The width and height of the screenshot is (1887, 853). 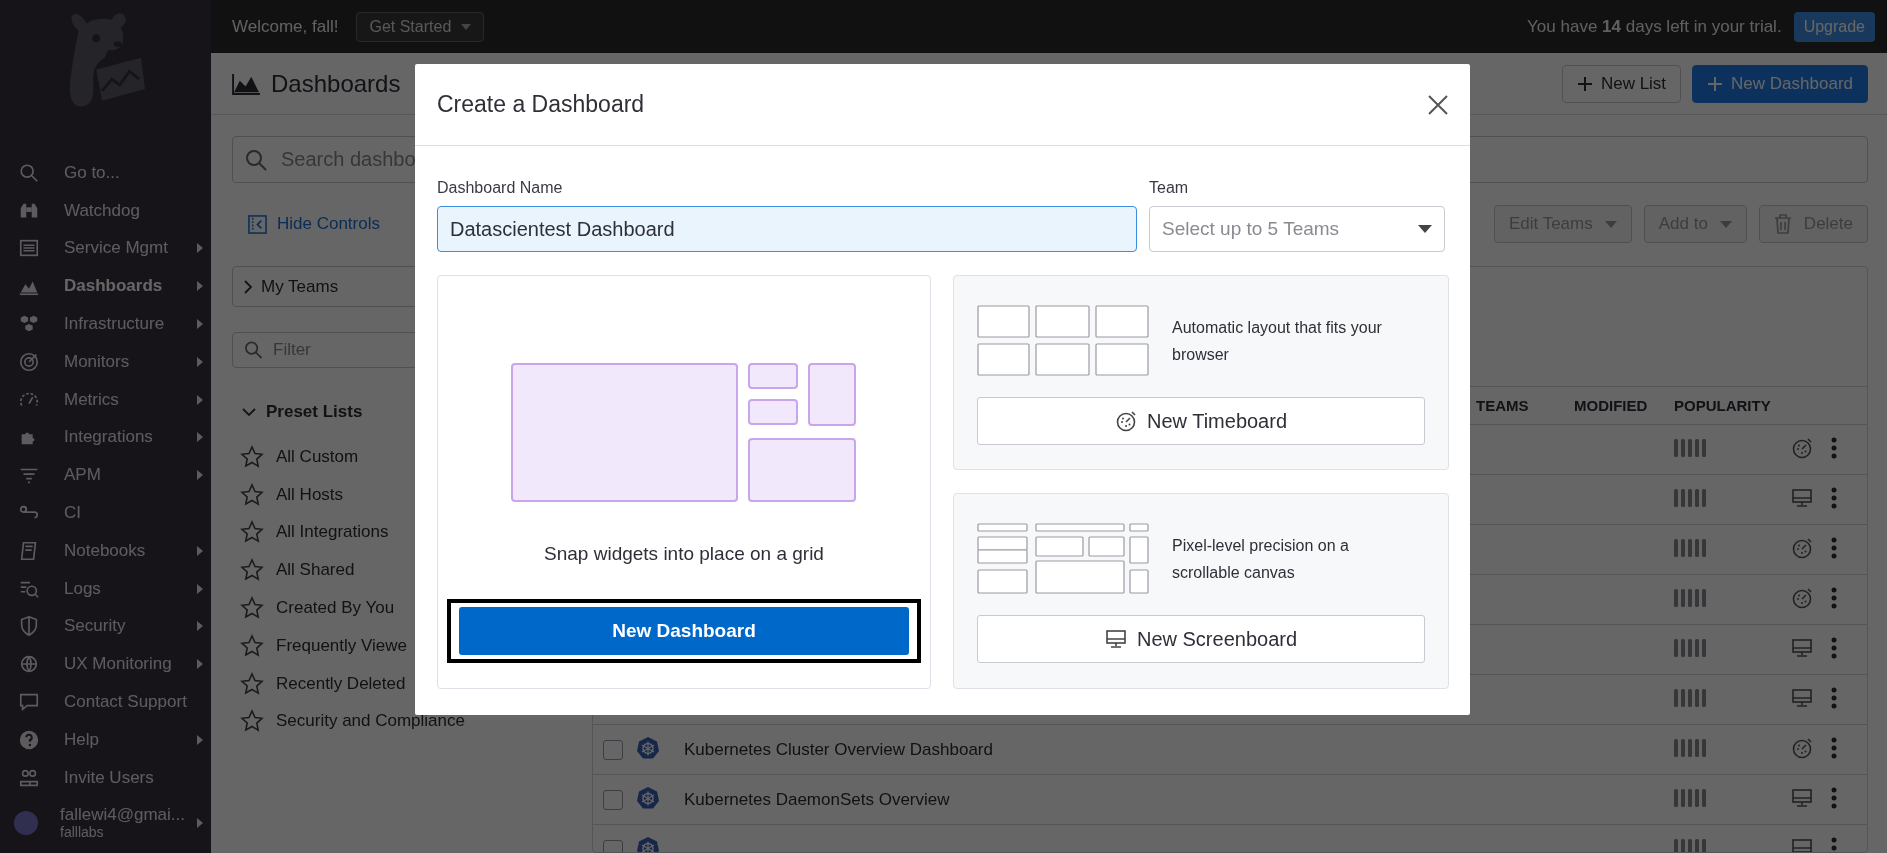 I want to click on preset-list-link: All Shared, so click(x=315, y=570).